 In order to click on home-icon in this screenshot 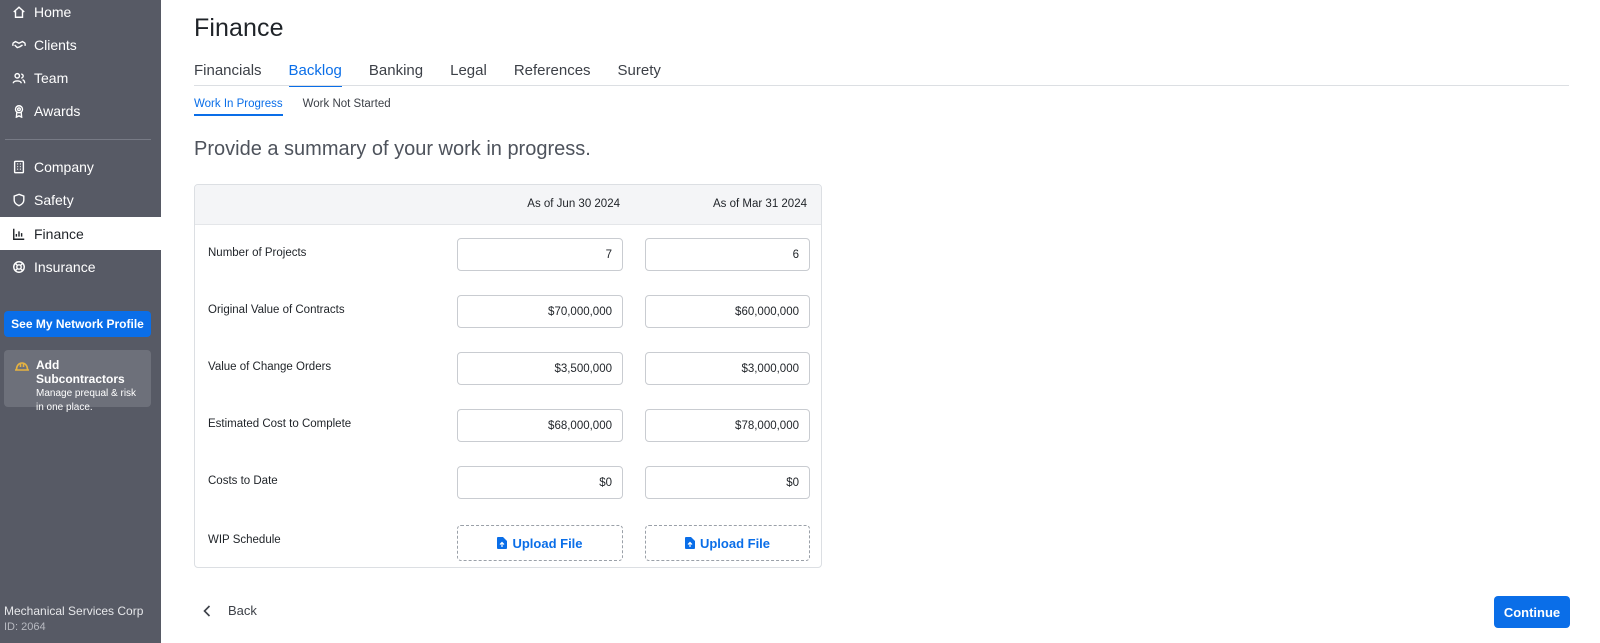, I will do `click(19, 12)`.